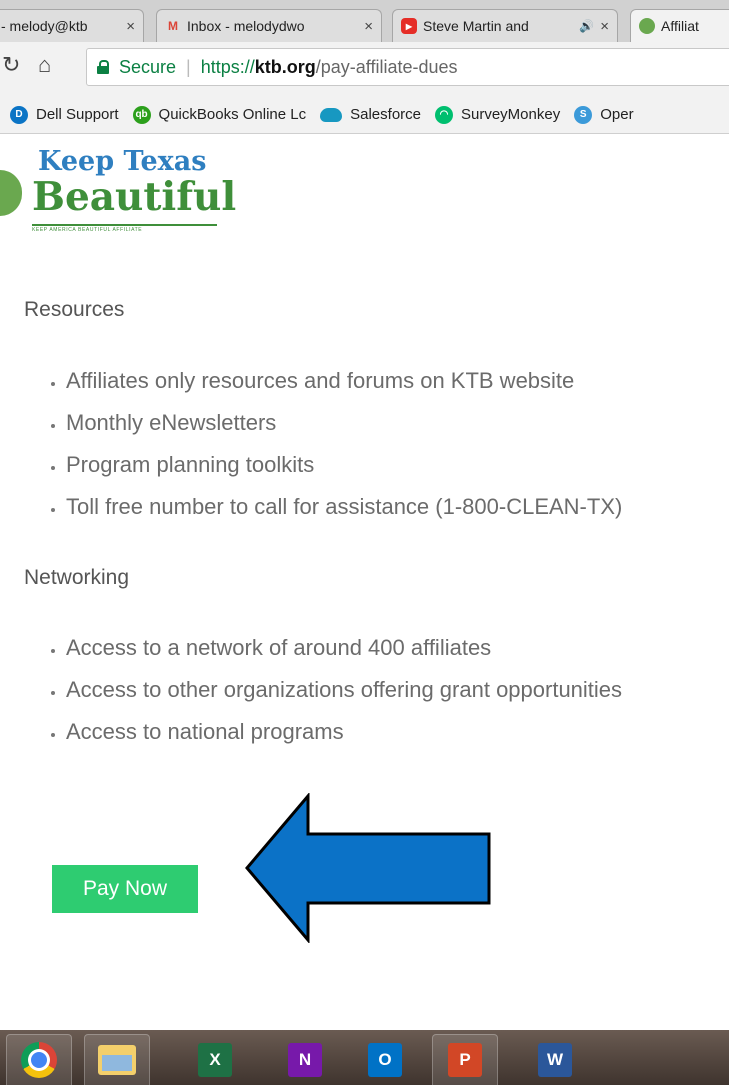 This screenshot has width=729, height=1085. What do you see at coordinates (386, 66) in the screenshot?
I see `url-path: /pay-affiliate-dues` at bounding box center [386, 66].